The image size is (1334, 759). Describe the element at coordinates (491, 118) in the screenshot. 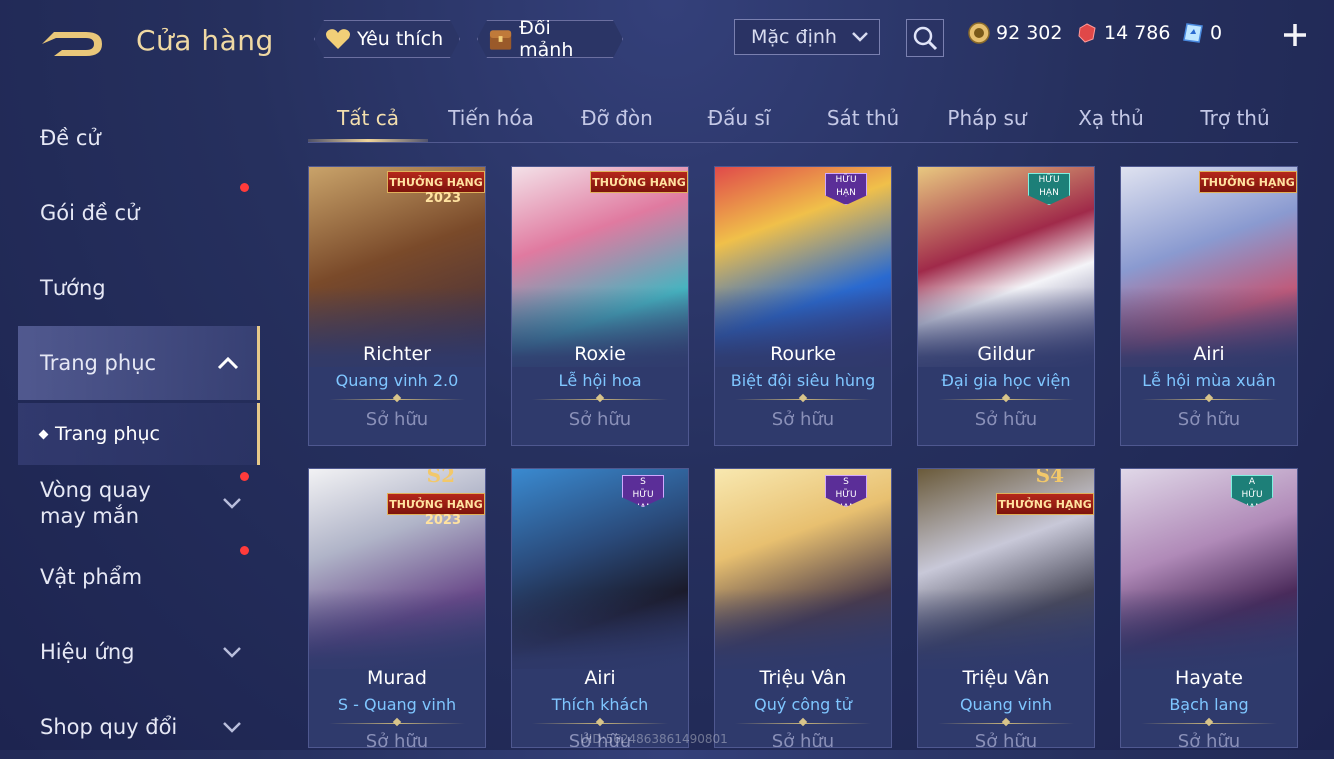

I see `tab-evolution: Tiến hóa` at that location.